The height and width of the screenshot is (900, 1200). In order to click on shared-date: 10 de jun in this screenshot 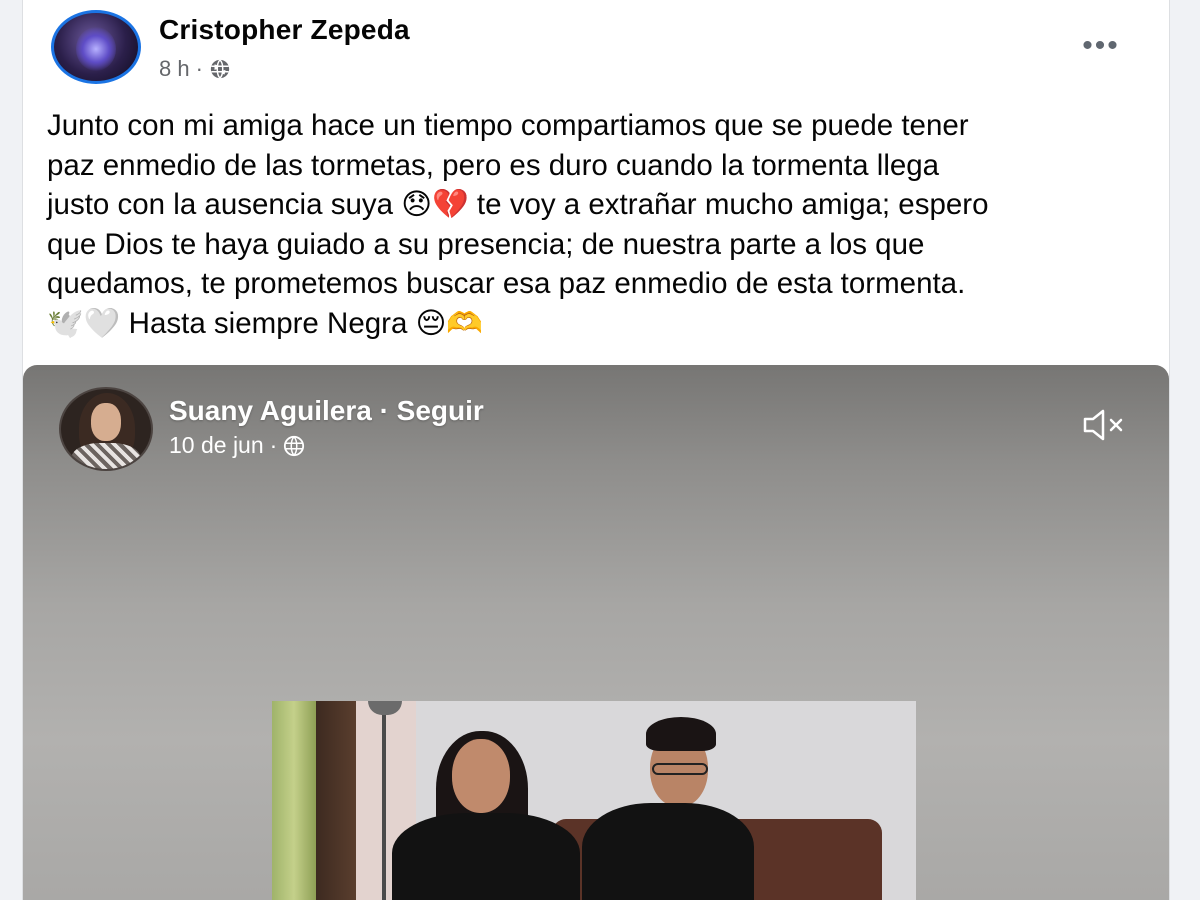, I will do `click(216, 445)`.